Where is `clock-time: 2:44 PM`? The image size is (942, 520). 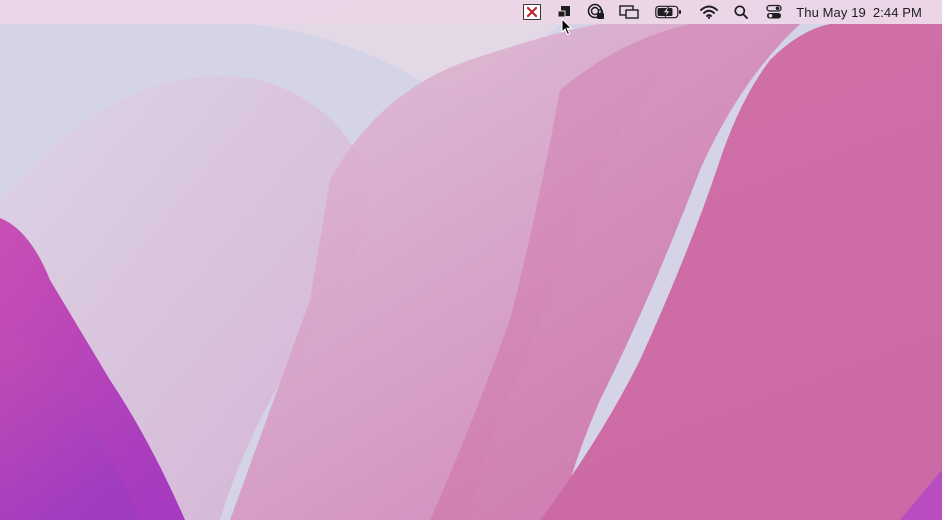 clock-time: 2:44 PM is located at coordinates (897, 12).